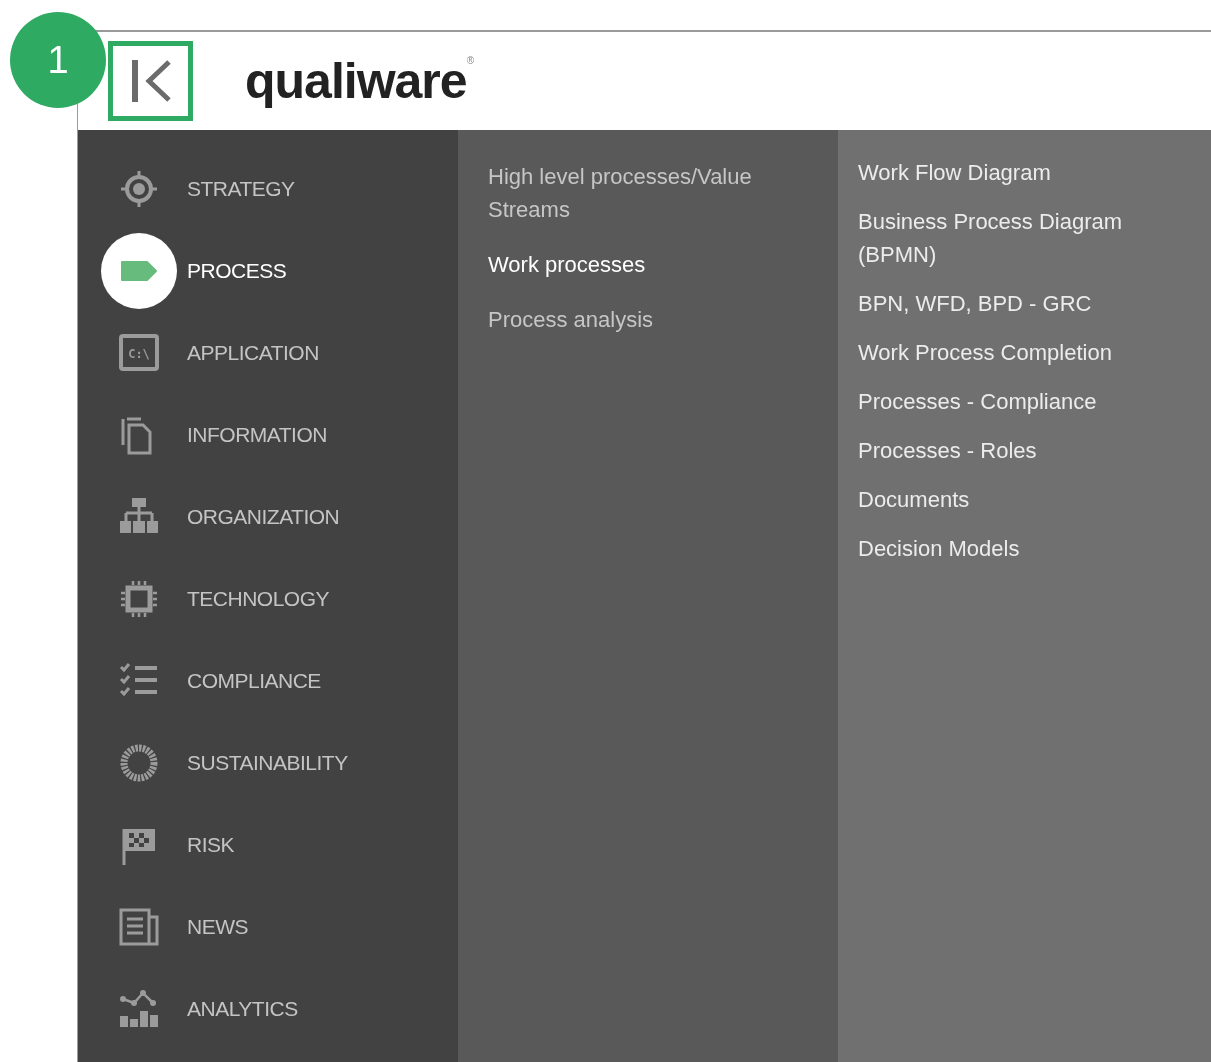  What do you see at coordinates (139, 353) in the screenshot?
I see `terminal-icon: C:\` at bounding box center [139, 353].